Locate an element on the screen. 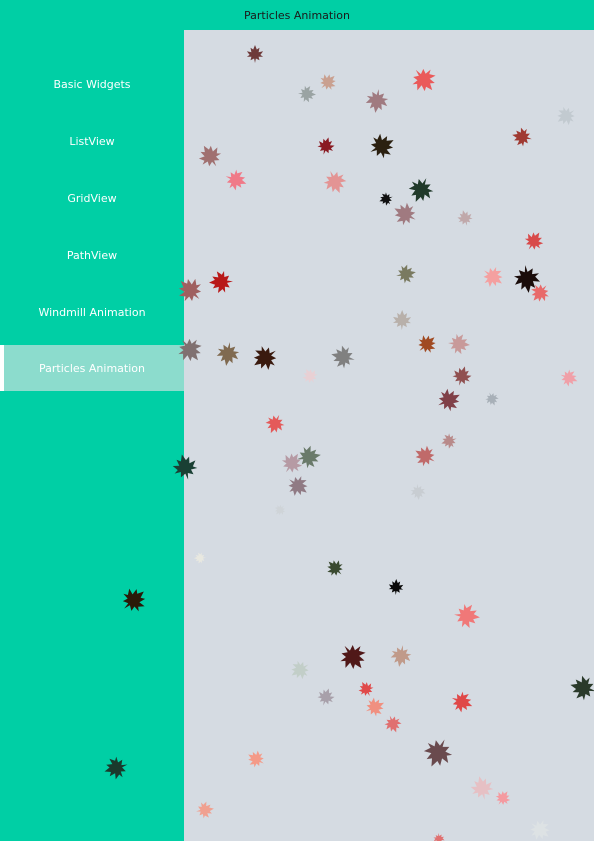 The image size is (594, 841). sidebar-item-label: ListView is located at coordinates (92, 141).